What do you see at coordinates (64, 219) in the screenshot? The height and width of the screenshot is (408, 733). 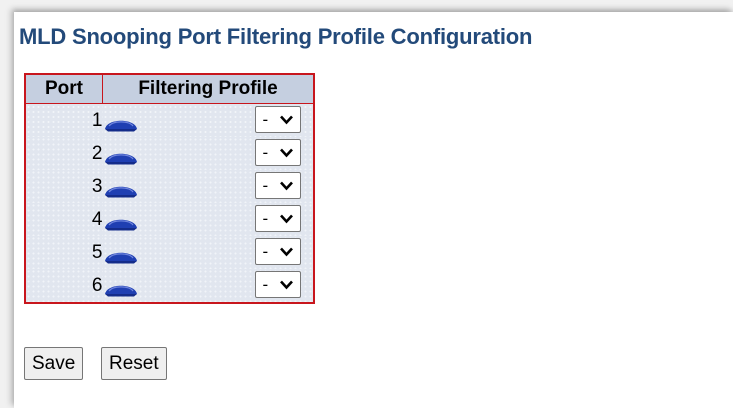 I see `port-number: 4` at bounding box center [64, 219].